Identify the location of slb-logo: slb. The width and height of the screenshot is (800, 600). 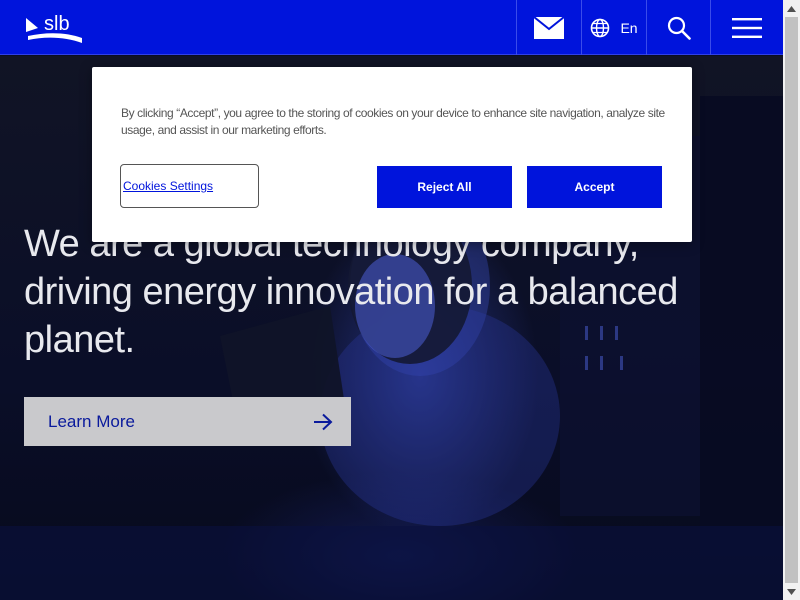
(55, 27).